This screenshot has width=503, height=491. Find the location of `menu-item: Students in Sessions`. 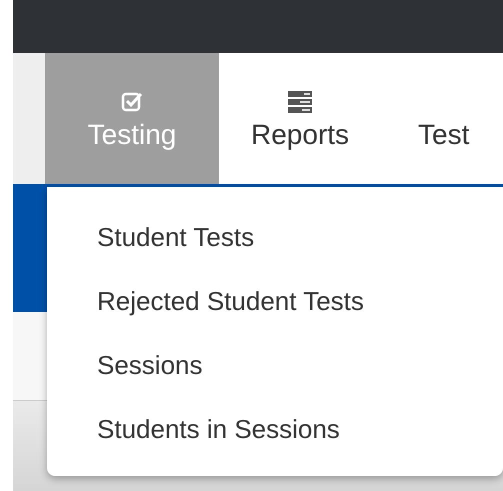

menu-item: Students in Sessions is located at coordinates (275, 429).